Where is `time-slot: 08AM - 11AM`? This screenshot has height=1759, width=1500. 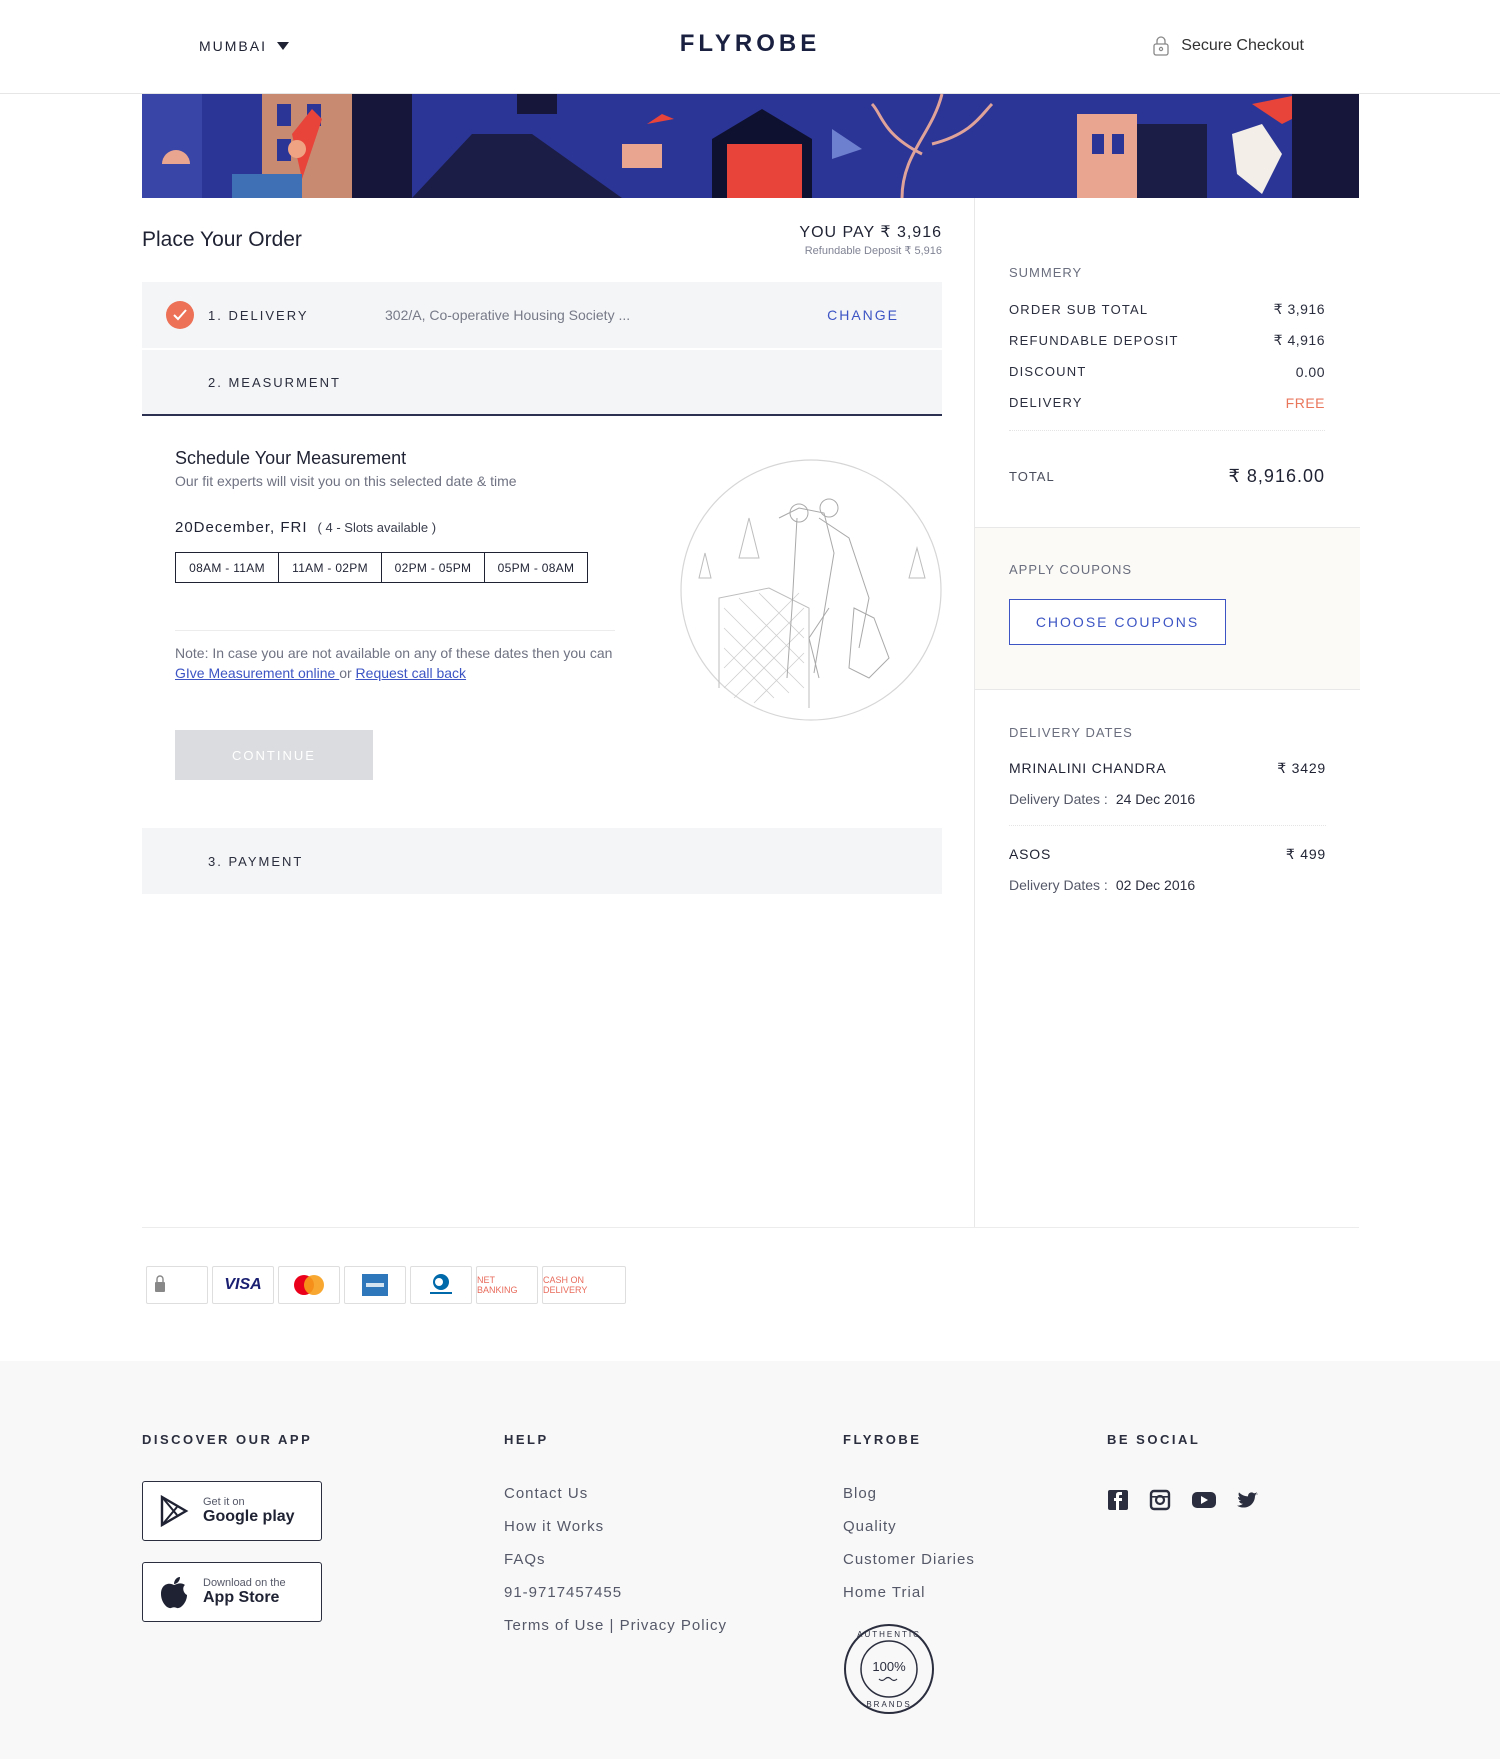 time-slot: 08AM - 11AM is located at coordinates (227, 567).